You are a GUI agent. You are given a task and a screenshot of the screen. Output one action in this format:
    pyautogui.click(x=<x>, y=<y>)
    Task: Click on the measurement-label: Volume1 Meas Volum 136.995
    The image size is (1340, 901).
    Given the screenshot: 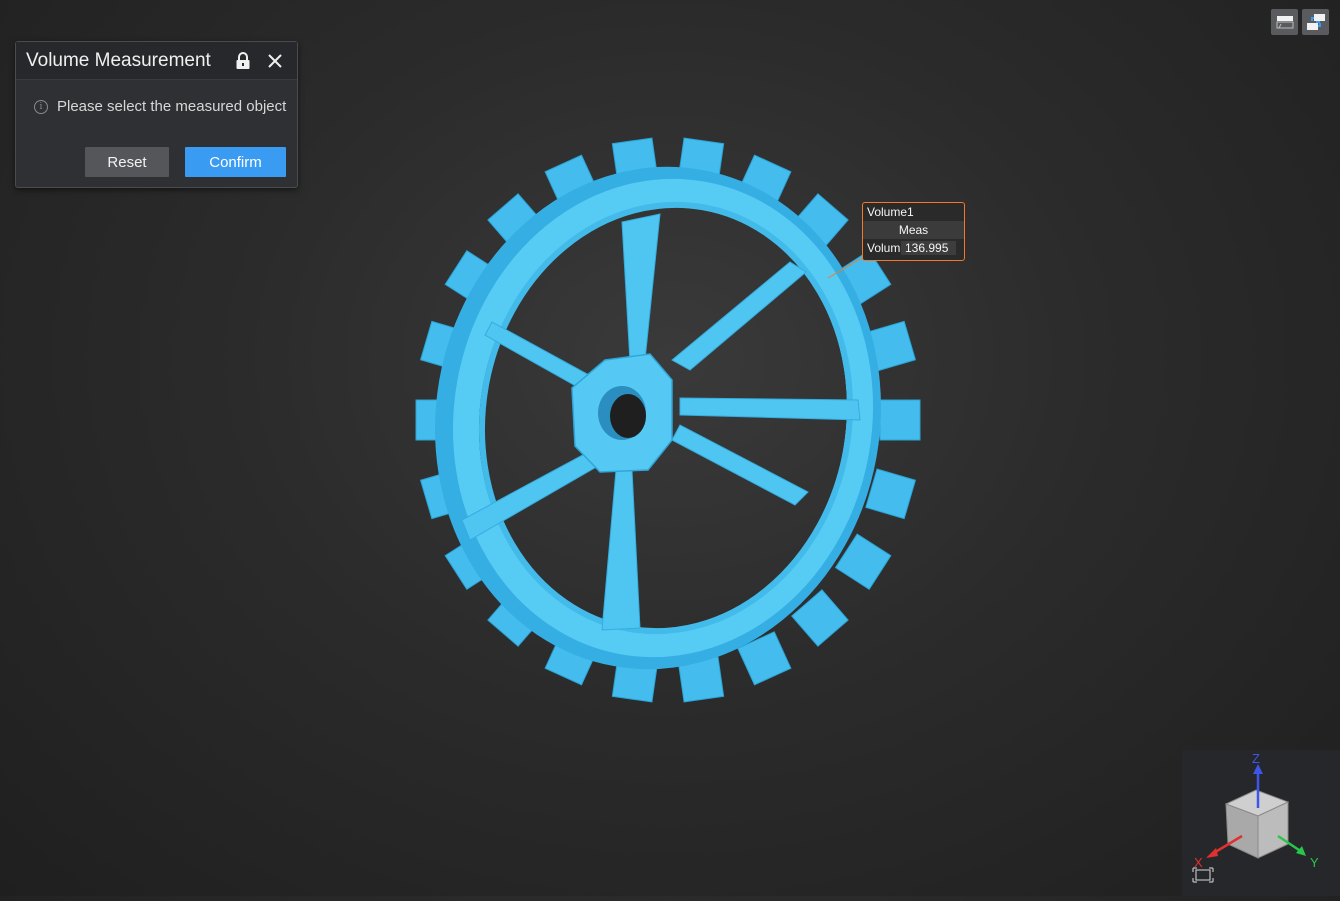 What is the action you would take?
    pyautogui.click(x=913, y=231)
    